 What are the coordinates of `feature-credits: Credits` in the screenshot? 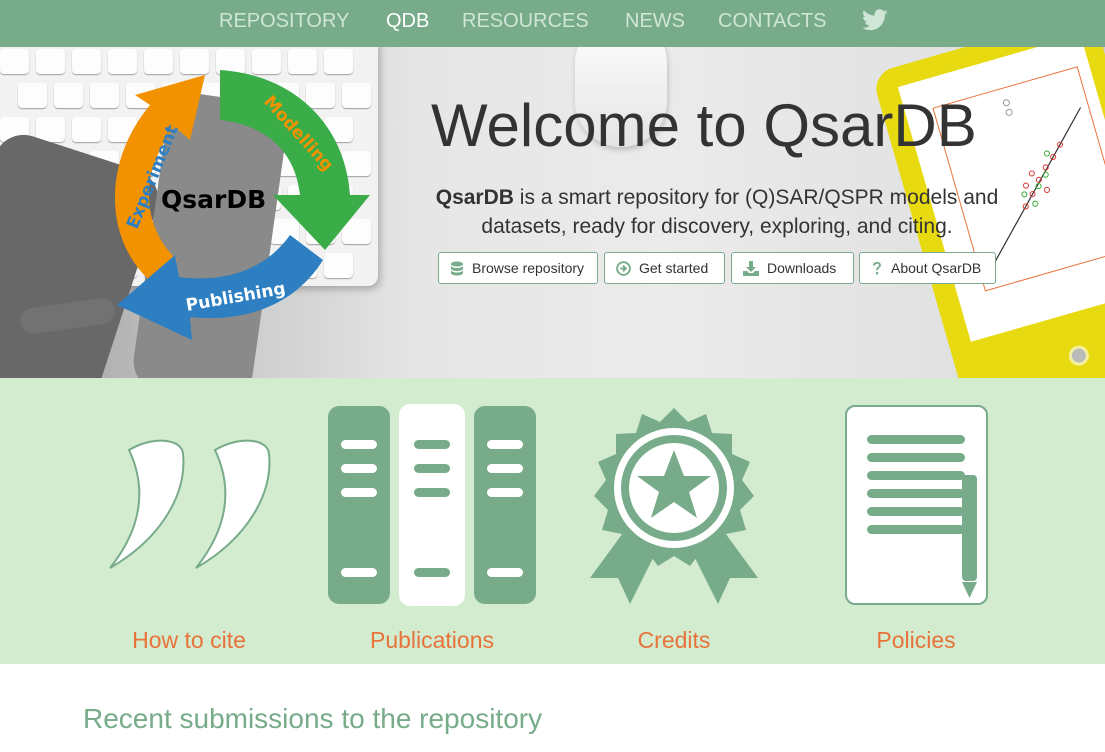 It's located at (674, 521).